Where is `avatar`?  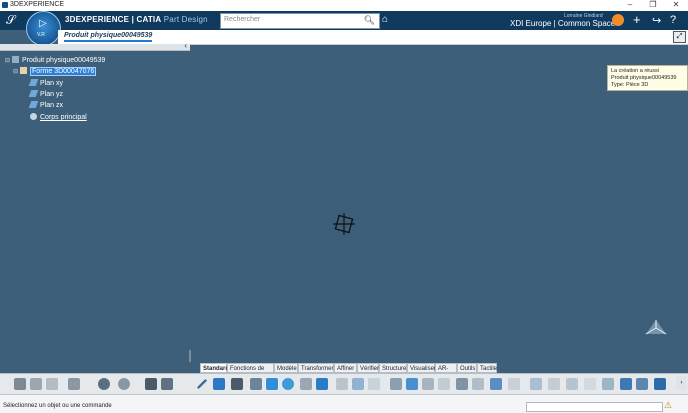 avatar is located at coordinates (618, 20).